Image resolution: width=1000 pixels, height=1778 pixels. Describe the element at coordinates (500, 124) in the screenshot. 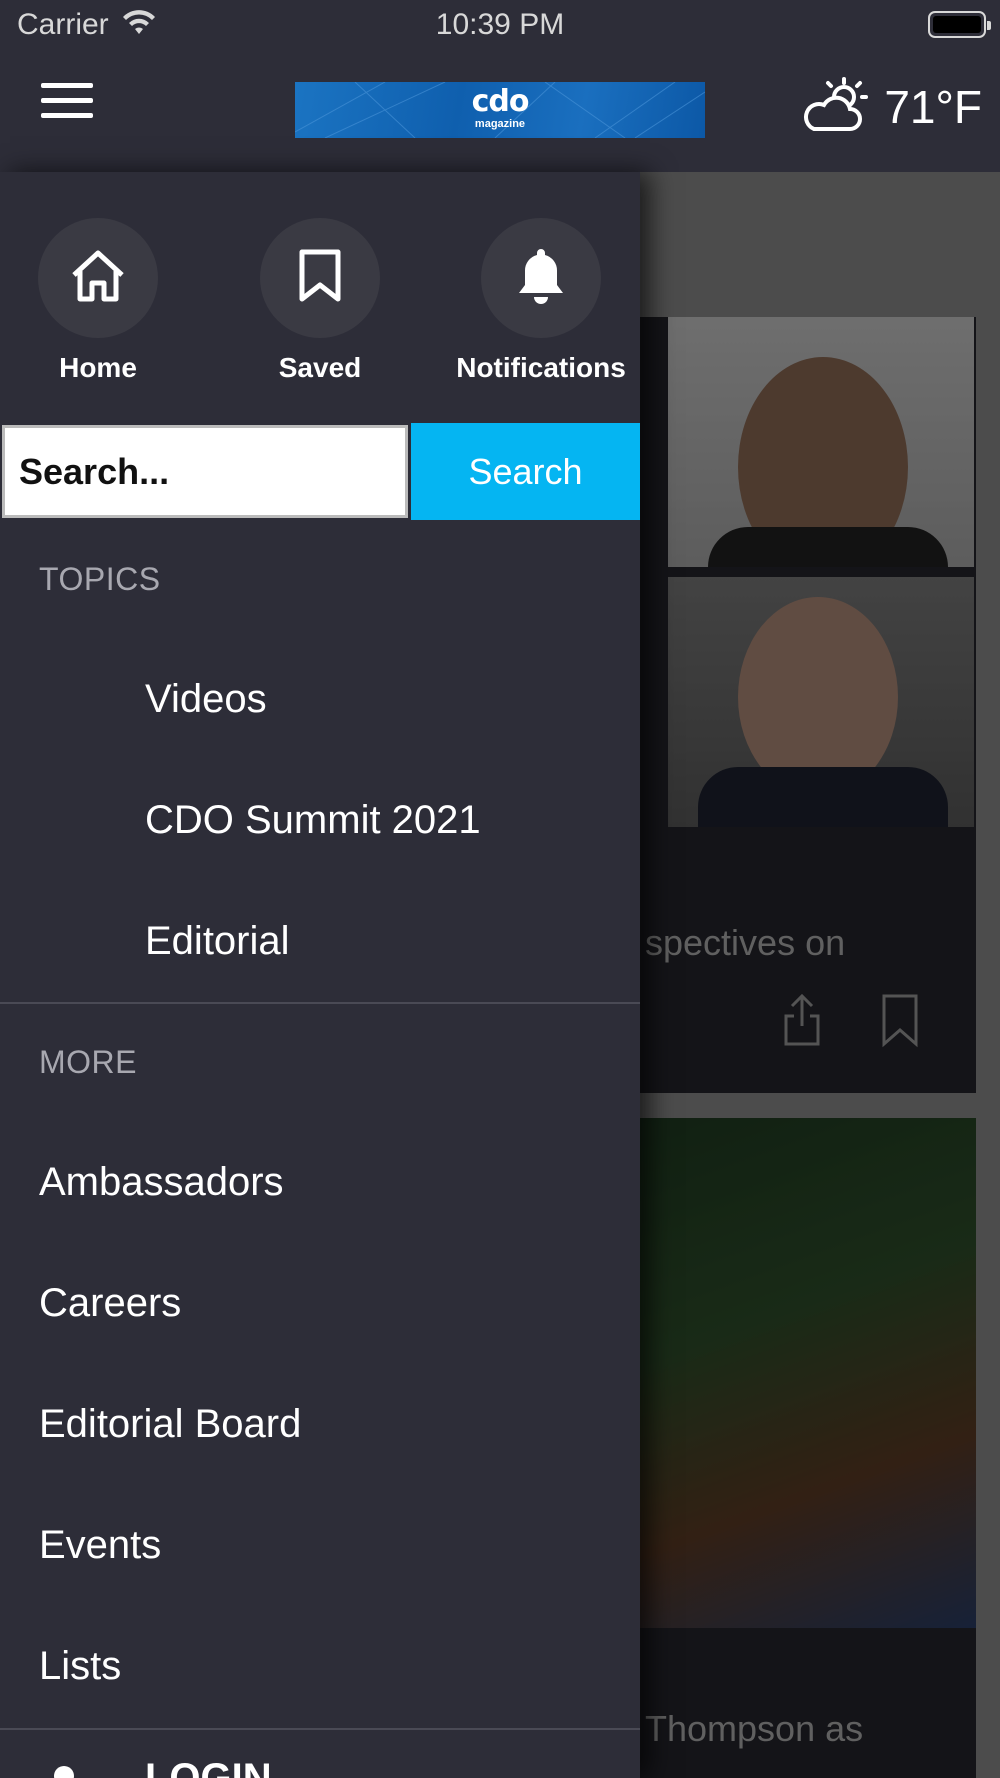

I see `logo-subtext: magazine` at that location.